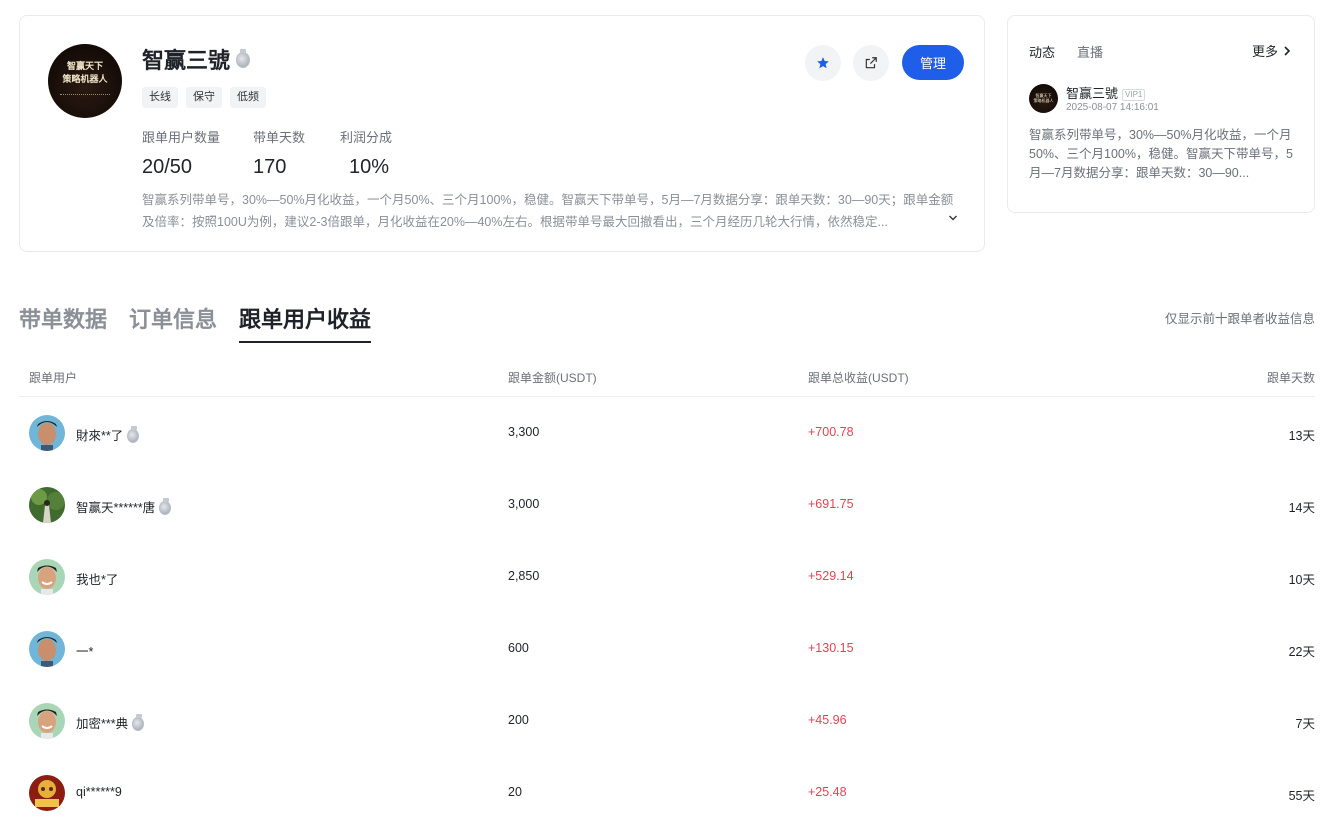 The width and height of the screenshot is (1333, 828). What do you see at coordinates (667, 577) in the screenshot?
I see `table-row: 我也*了 2,850 +529.14 10天` at bounding box center [667, 577].